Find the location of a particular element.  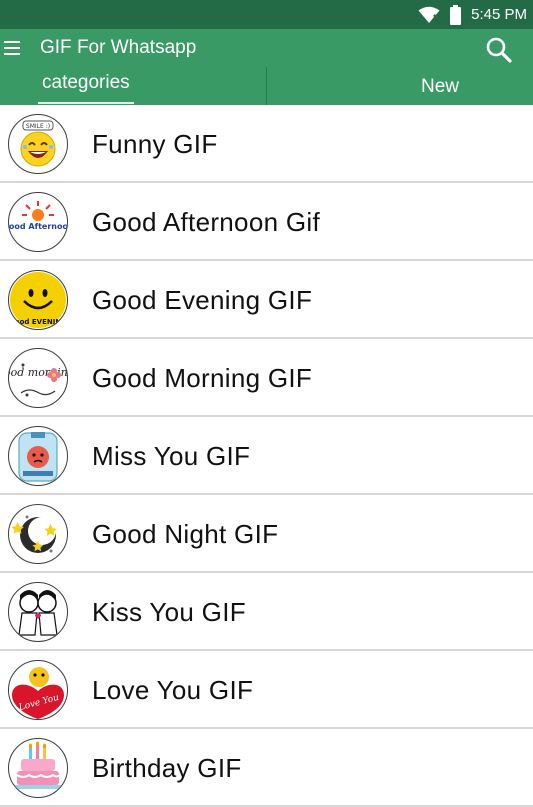

status-time: 5:45 PM is located at coordinates (499, 14).